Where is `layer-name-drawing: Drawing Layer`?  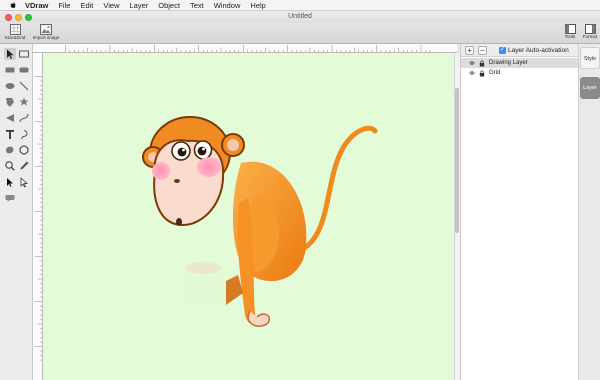
layer-name-drawing: Drawing Layer is located at coordinates (508, 63).